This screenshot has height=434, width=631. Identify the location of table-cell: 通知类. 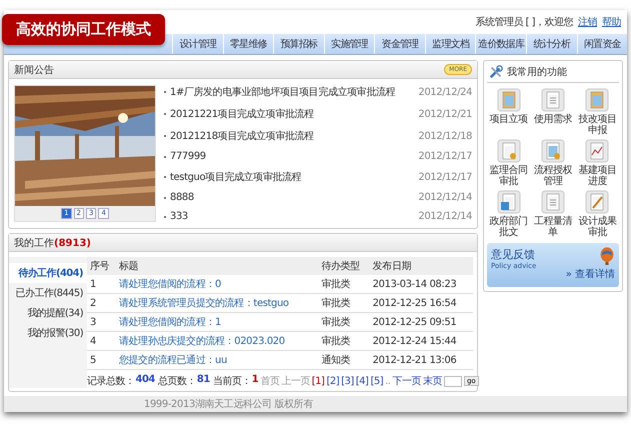
(344, 360).